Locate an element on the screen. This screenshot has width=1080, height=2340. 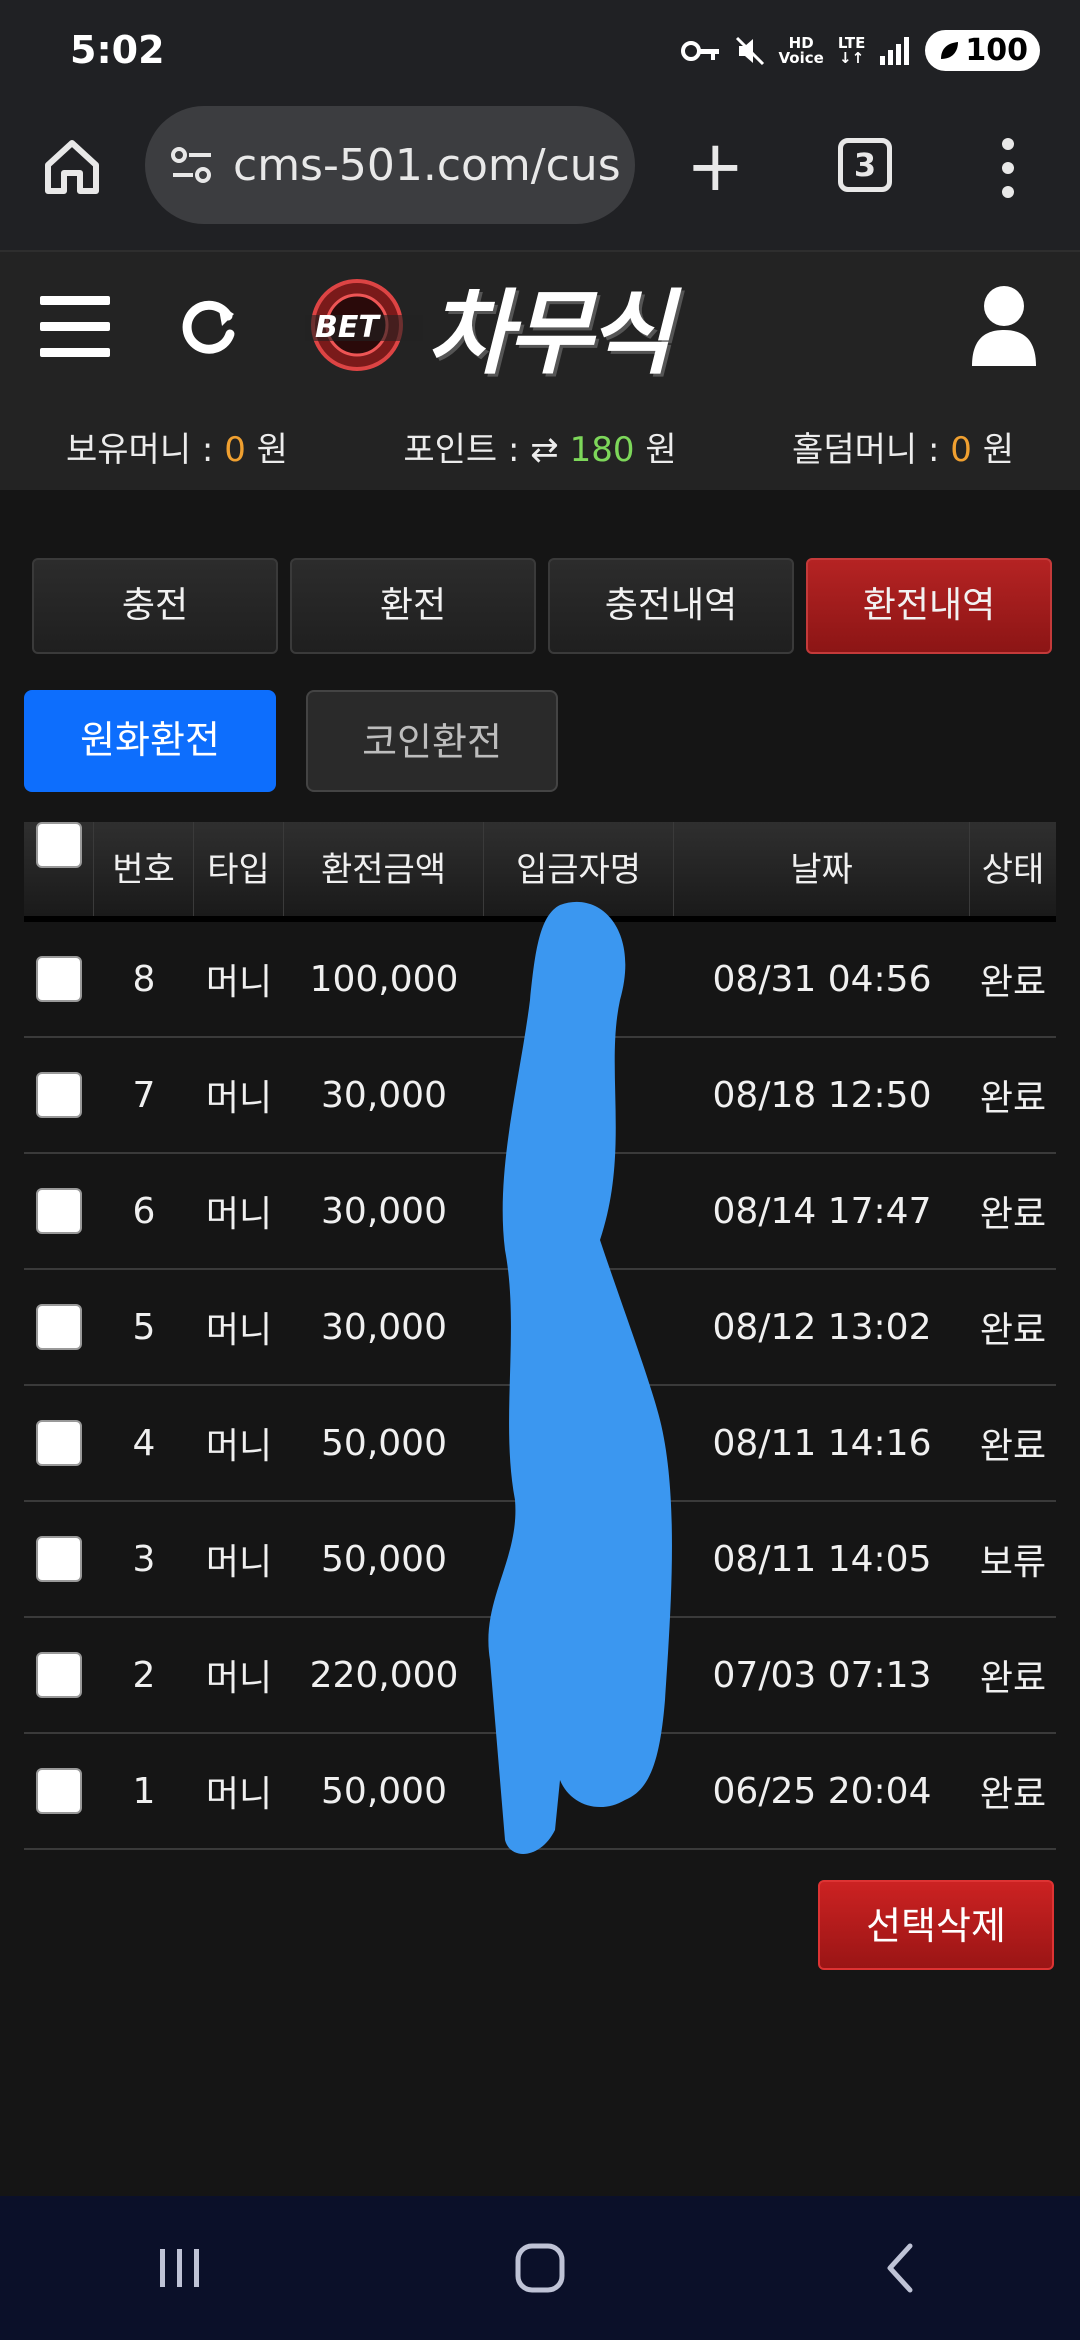
logo-chip-icon: BET is located at coordinates (364, 325).